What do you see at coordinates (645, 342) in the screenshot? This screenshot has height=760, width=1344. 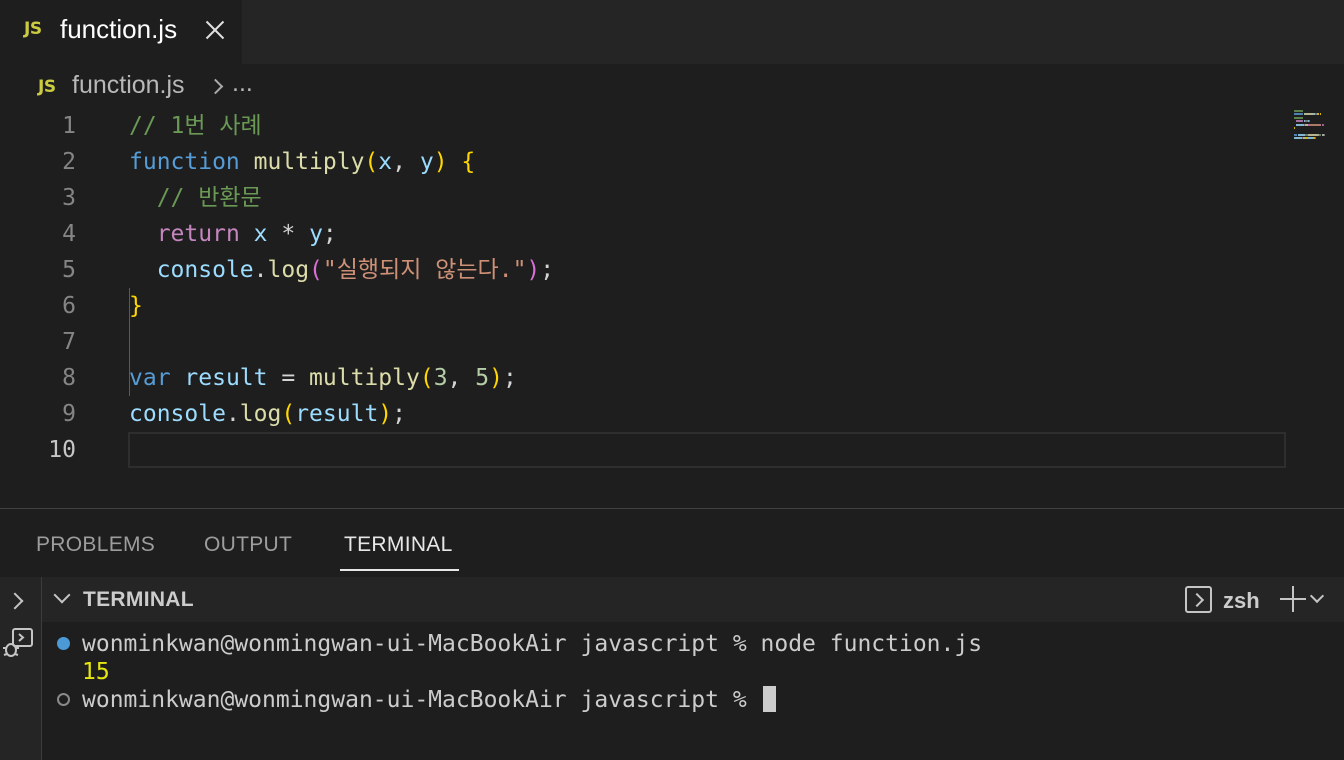 I see `code-line: 7` at bounding box center [645, 342].